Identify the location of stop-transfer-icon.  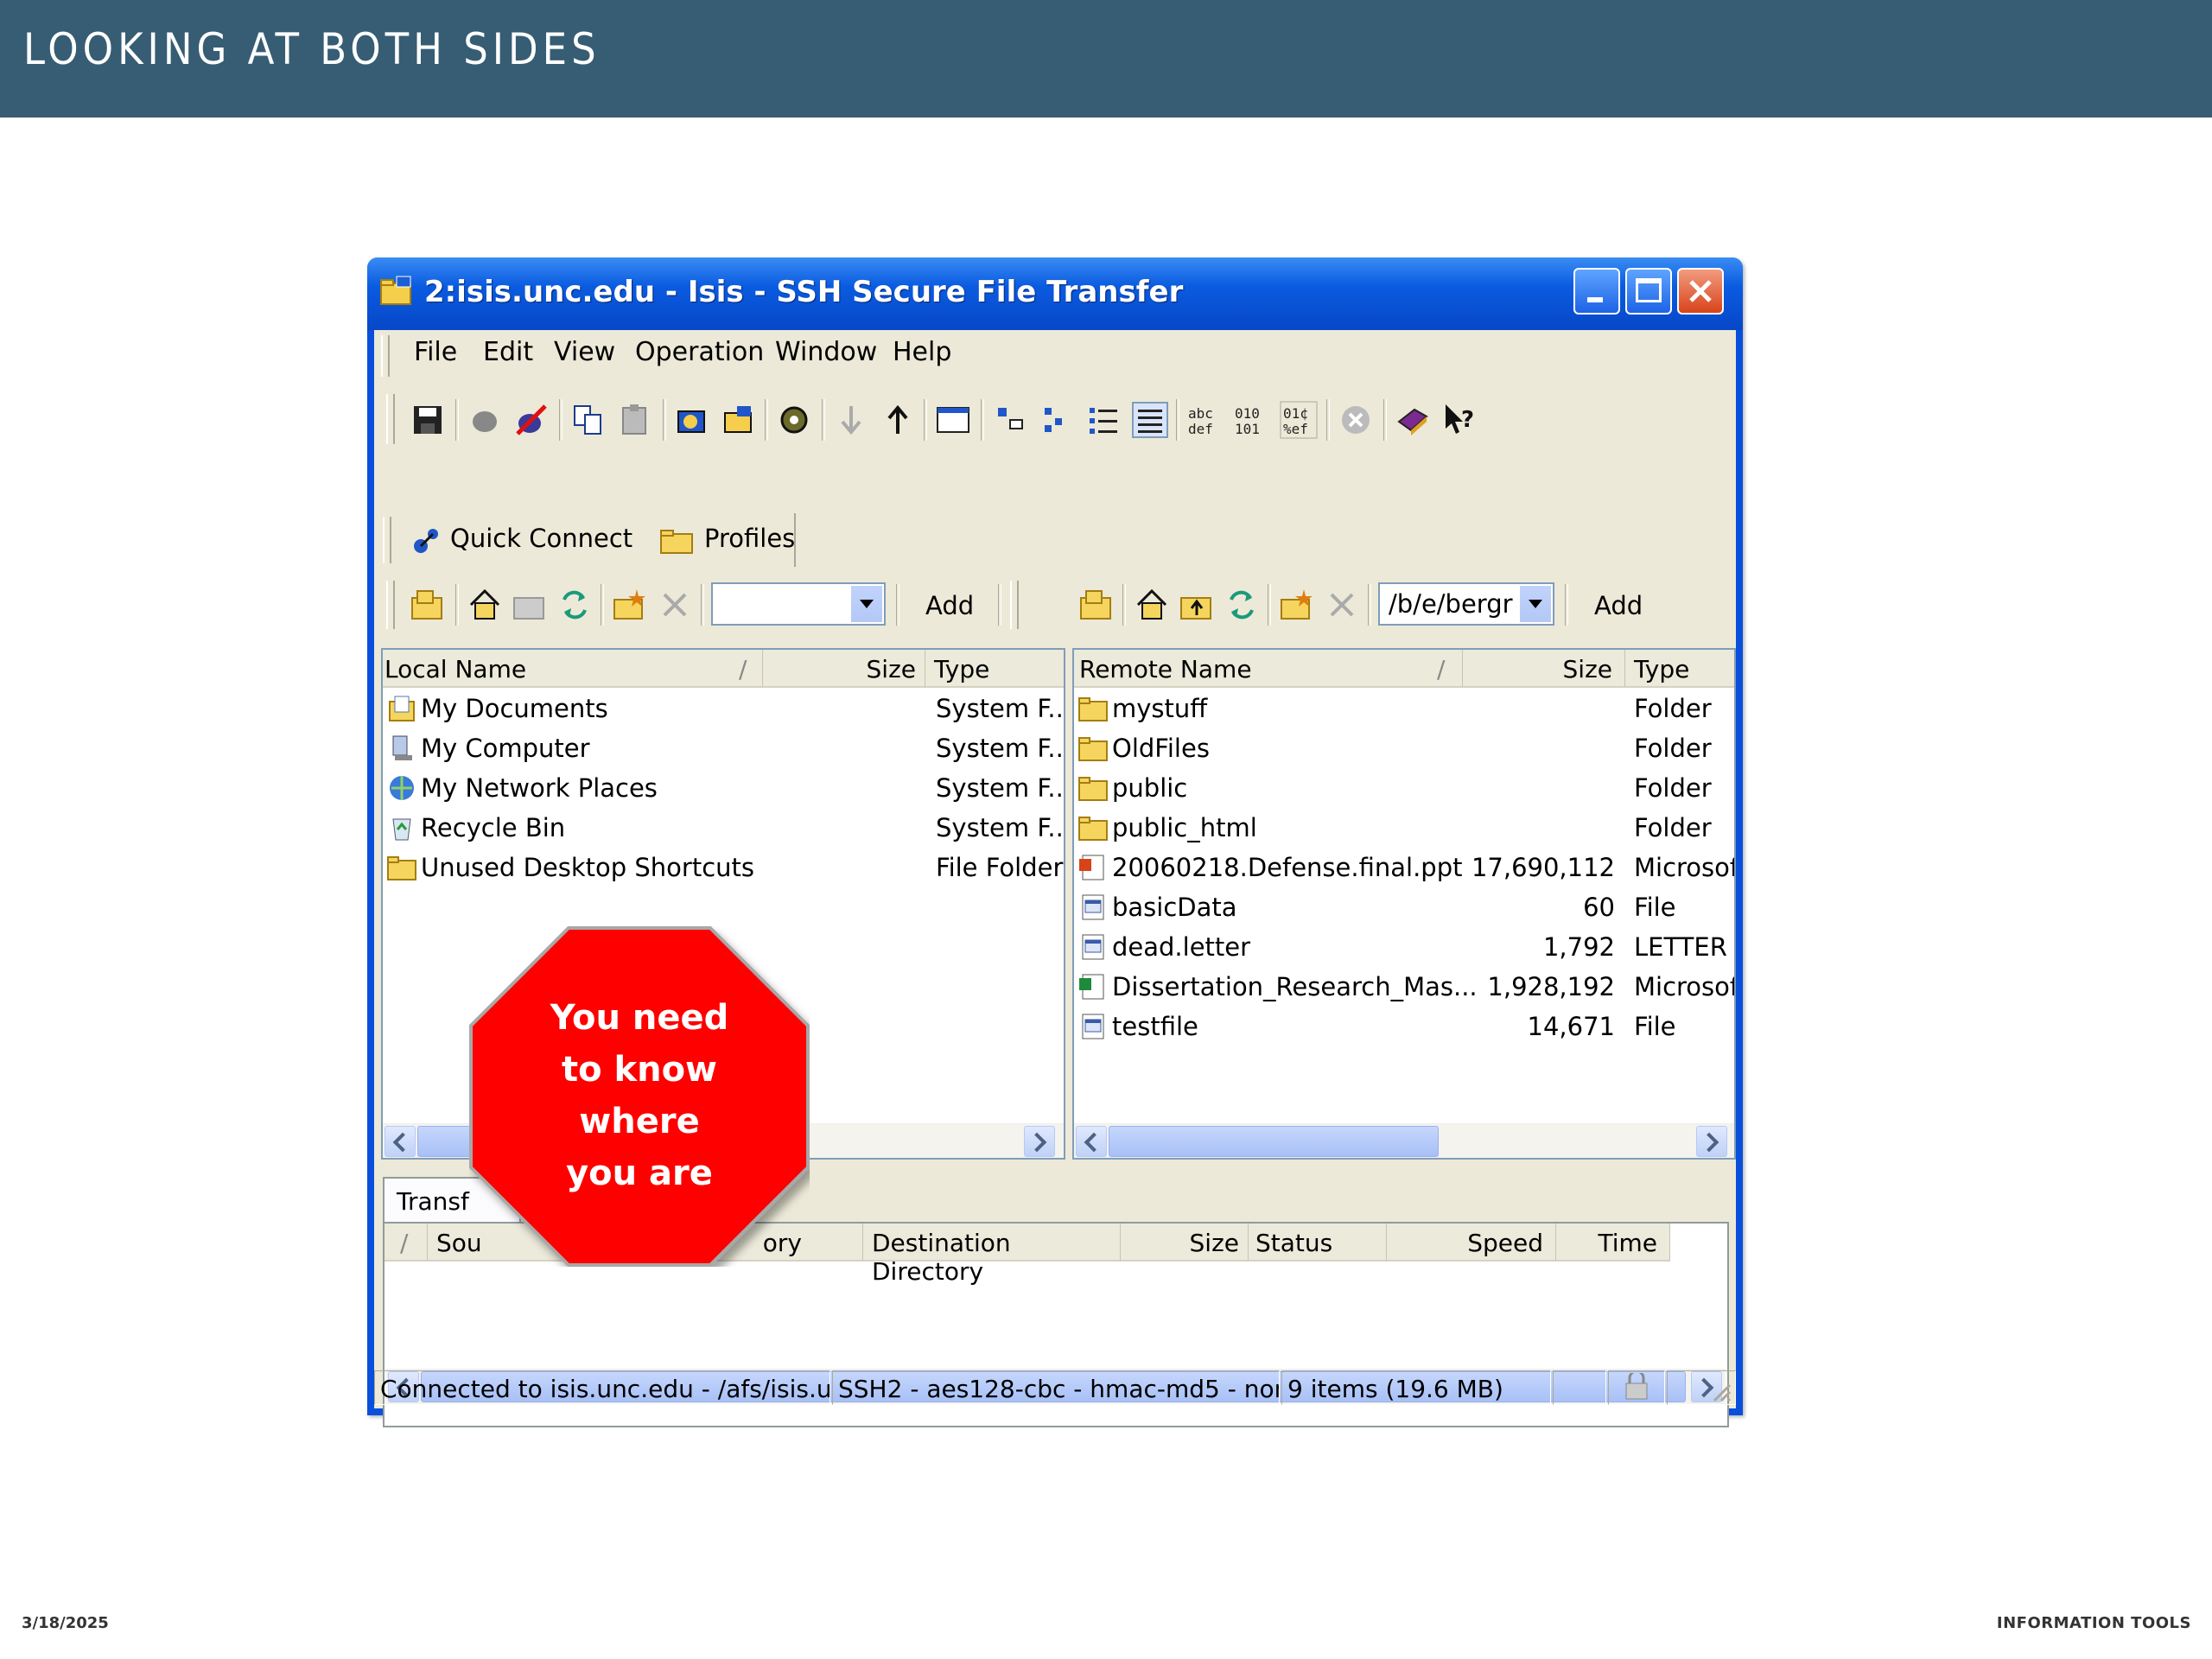
(1356, 420).